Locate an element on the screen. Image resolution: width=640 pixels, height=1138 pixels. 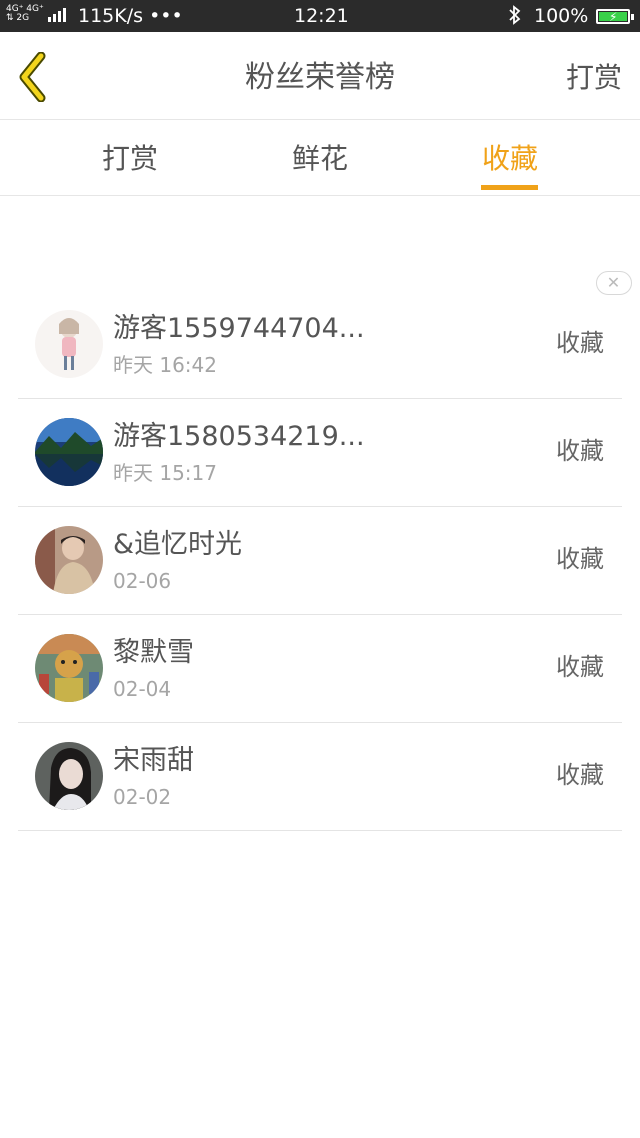
header-bar: 粉丝荣誉榜 打赏 is located at coordinates (320, 76).